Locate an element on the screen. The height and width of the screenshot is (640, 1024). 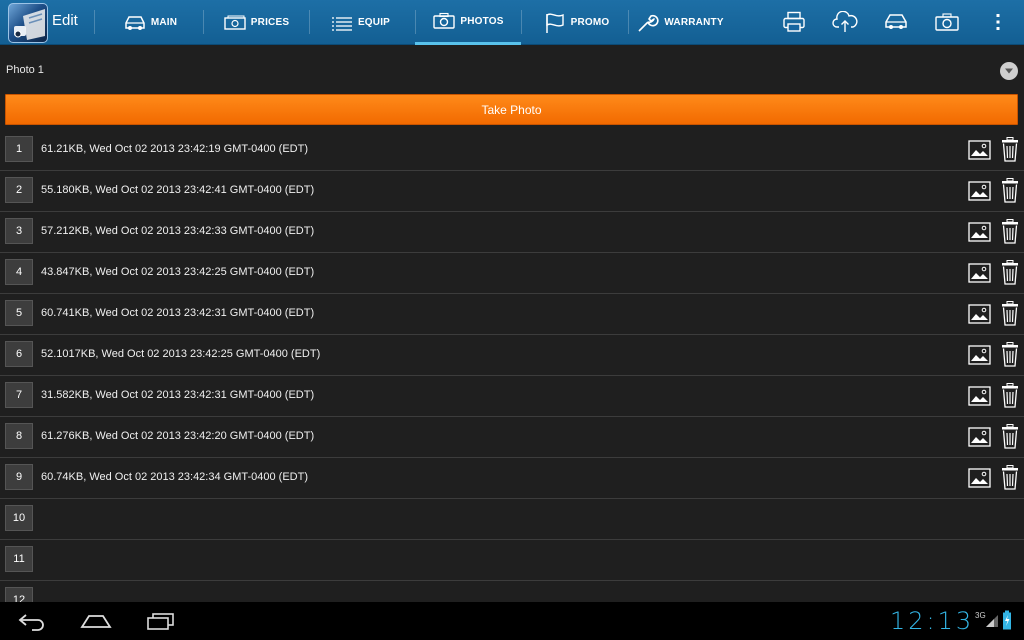
camera-icon is located at coordinates (444, 20).